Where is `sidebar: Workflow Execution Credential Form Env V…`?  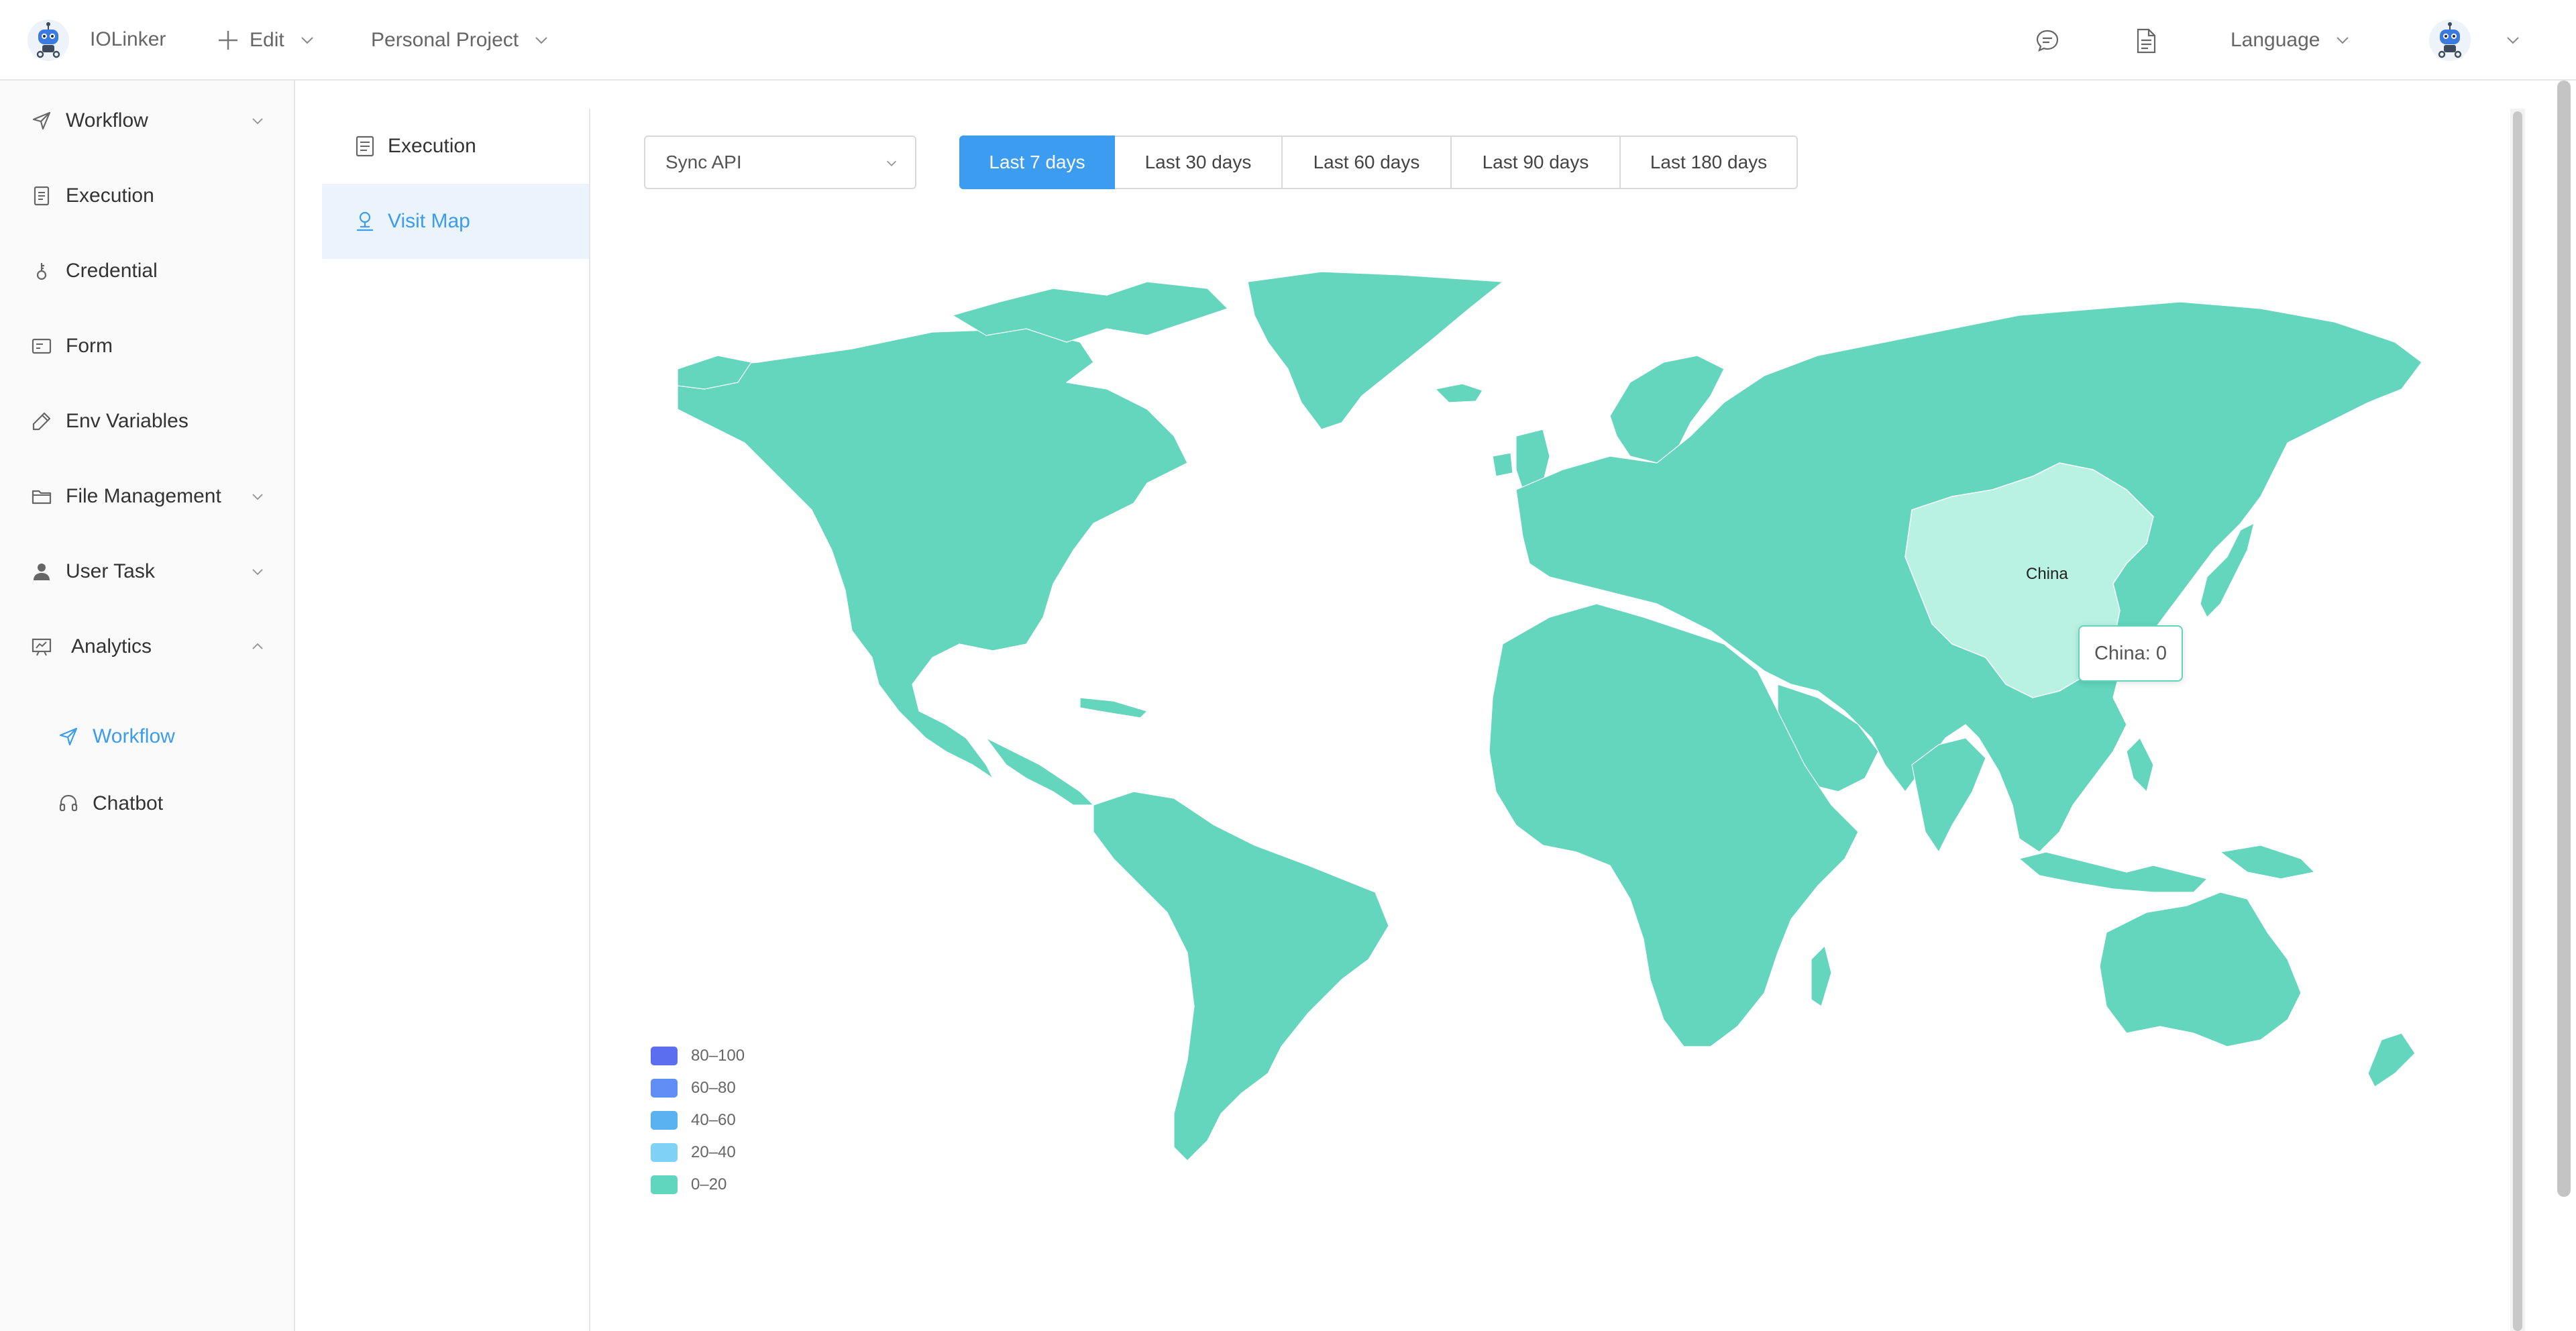 sidebar: Workflow Execution Credential Form Env V… is located at coordinates (147, 706).